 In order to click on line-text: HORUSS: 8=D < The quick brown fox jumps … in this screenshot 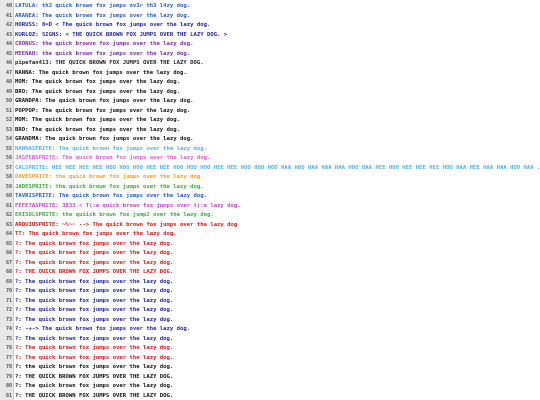, I will do `click(112, 26)`.